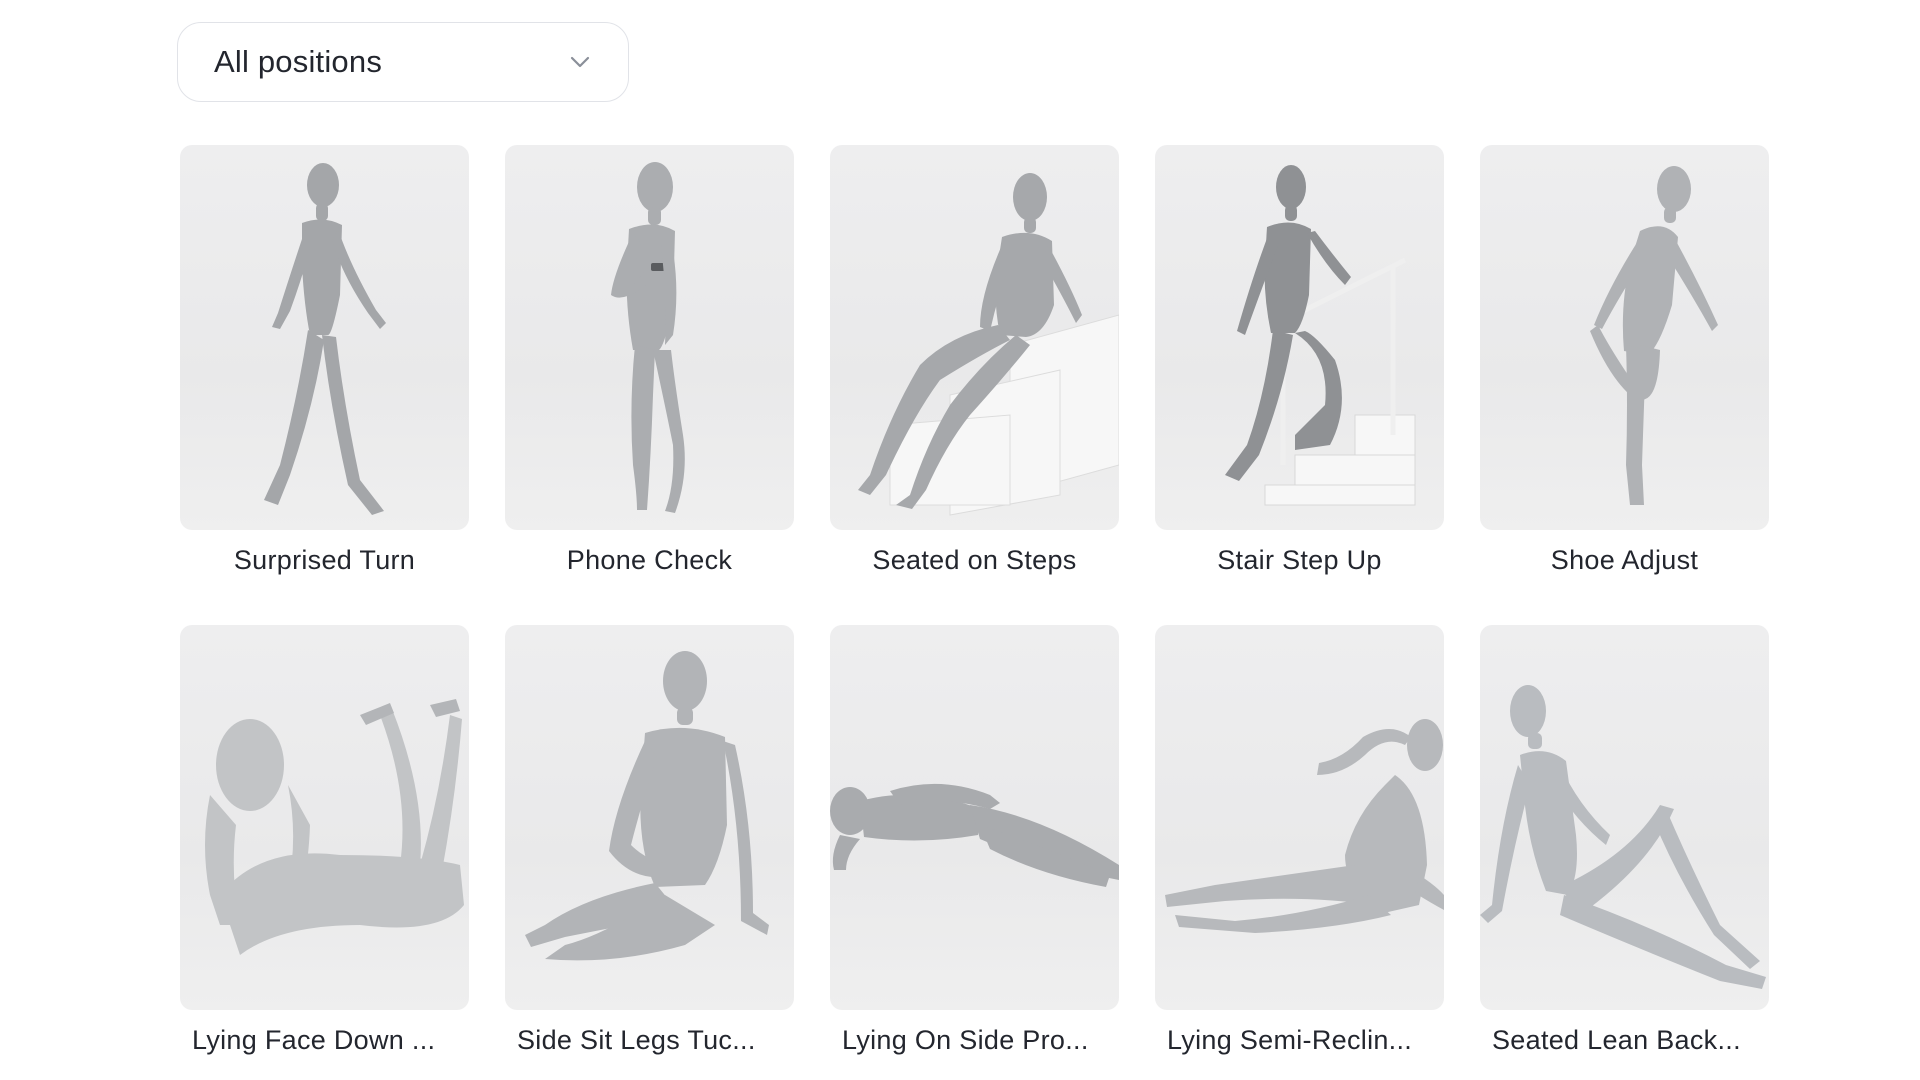 This screenshot has height=1080, width=1920. I want to click on pose-card: Stair Step Up, so click(1299, 365).